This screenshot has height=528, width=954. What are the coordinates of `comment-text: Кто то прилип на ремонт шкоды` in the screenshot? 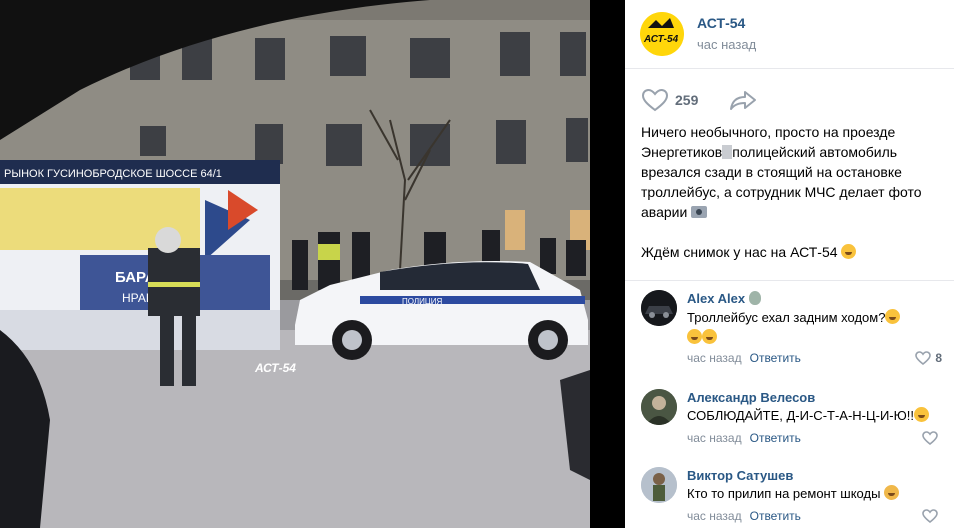 It's located at (812, 494).